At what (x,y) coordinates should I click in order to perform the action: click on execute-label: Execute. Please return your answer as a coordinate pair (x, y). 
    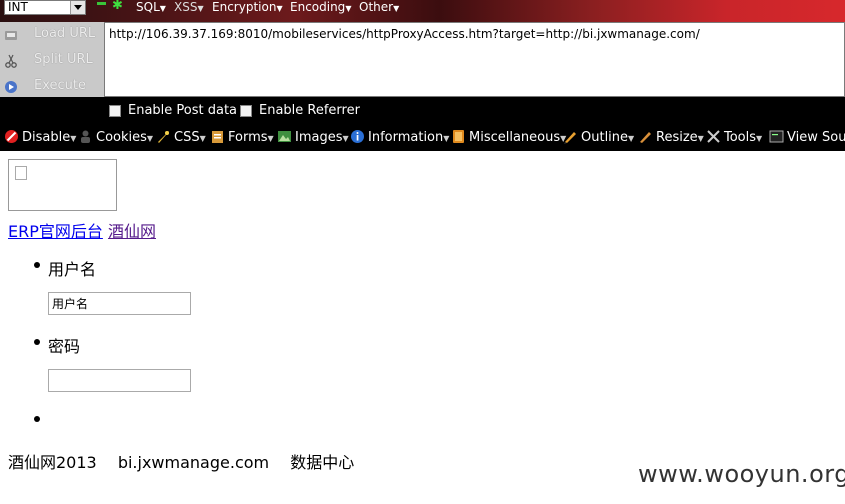
    Looking at the image, I should click on (60, 85).